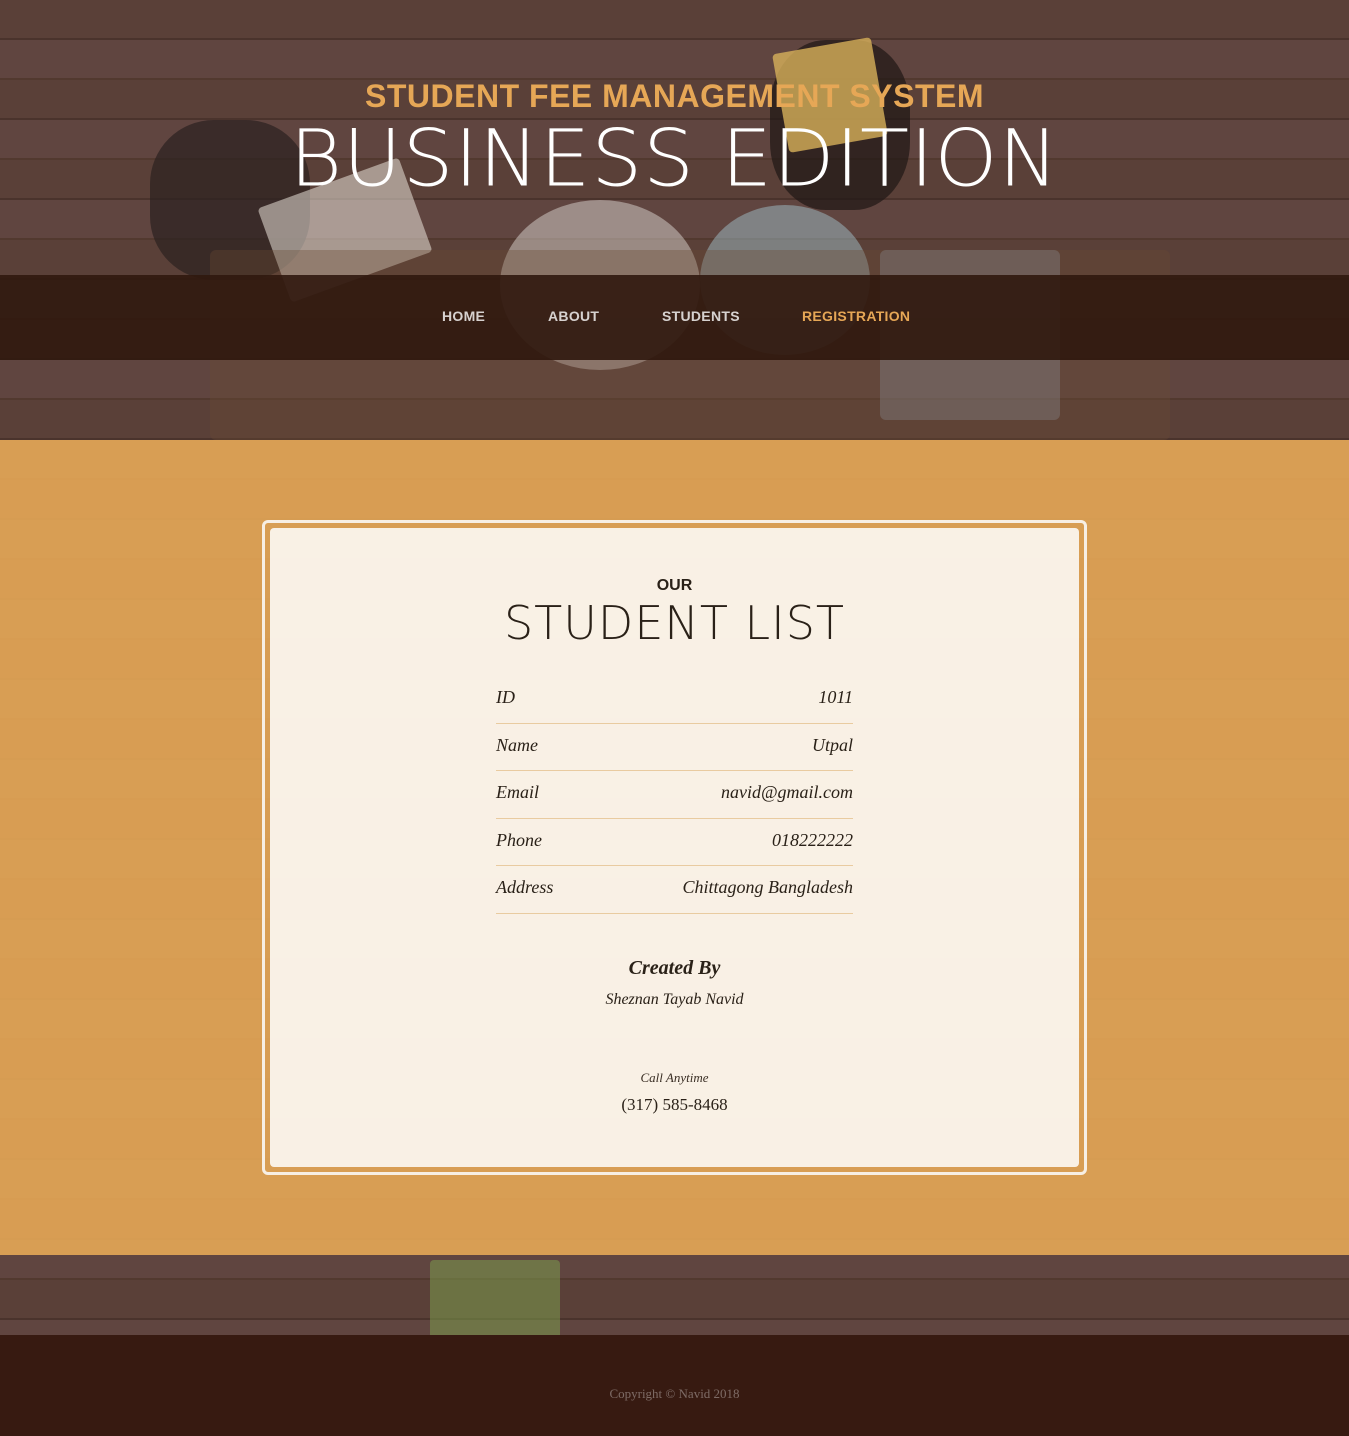 The image size is (1349, 1436). Describe the element at coordinates (517, 744) in the screenshot. I see `info-label: Name` at that location.